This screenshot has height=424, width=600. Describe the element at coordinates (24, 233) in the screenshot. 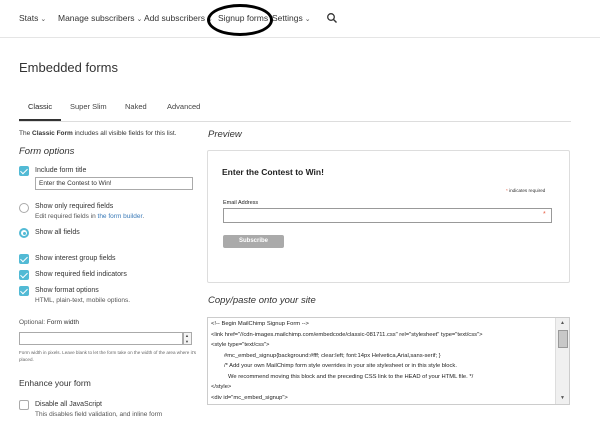

I see `show-all-radio` at that location.